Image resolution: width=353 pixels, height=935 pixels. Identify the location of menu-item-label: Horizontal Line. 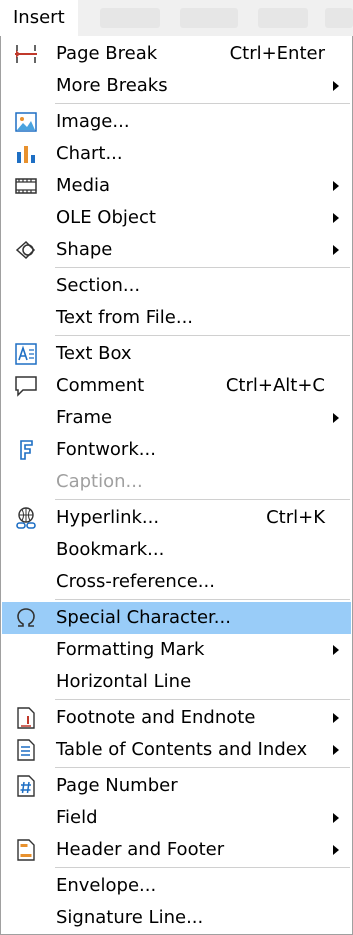
(124, 681).